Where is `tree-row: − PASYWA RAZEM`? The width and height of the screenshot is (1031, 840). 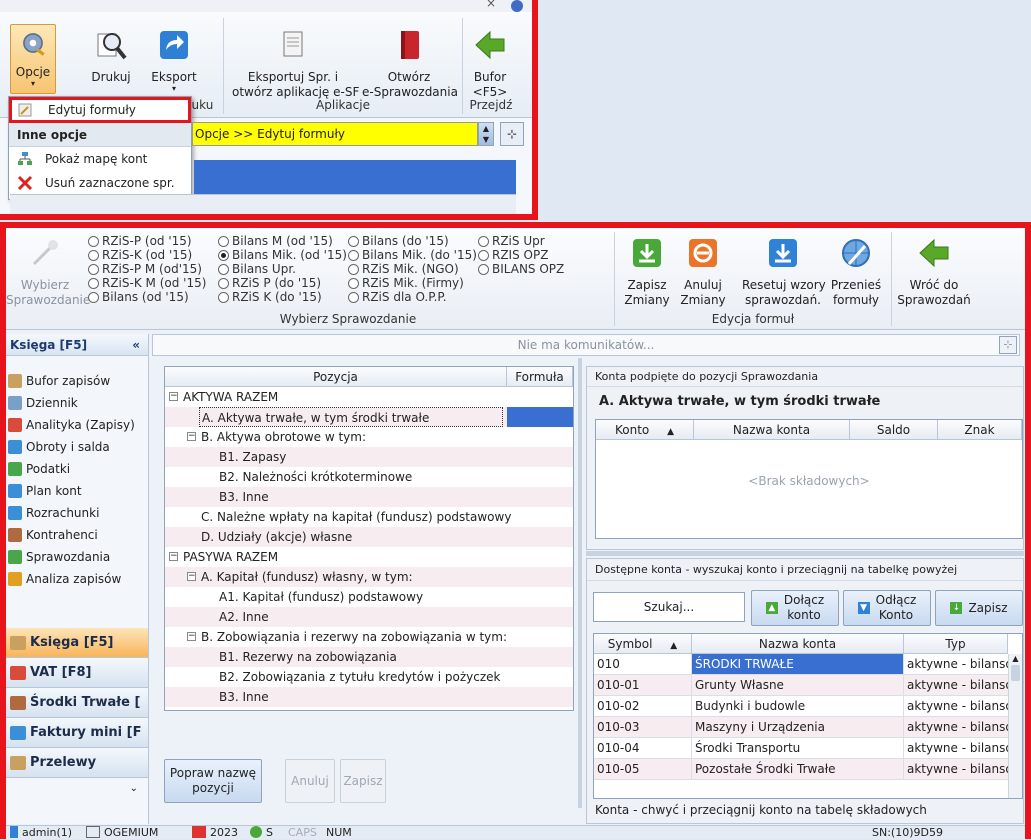 tree-row: − PASYWA RAZEM is located at coordinates (369, 557).